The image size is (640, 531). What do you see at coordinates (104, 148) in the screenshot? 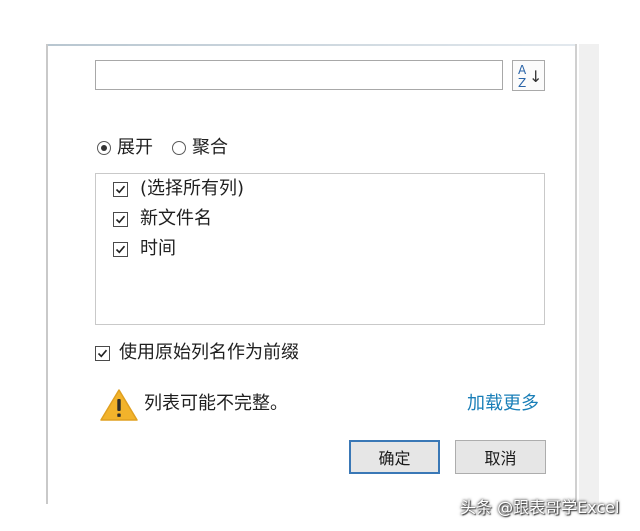
I see `radio-button-checked` at bounding box center [104, 148].